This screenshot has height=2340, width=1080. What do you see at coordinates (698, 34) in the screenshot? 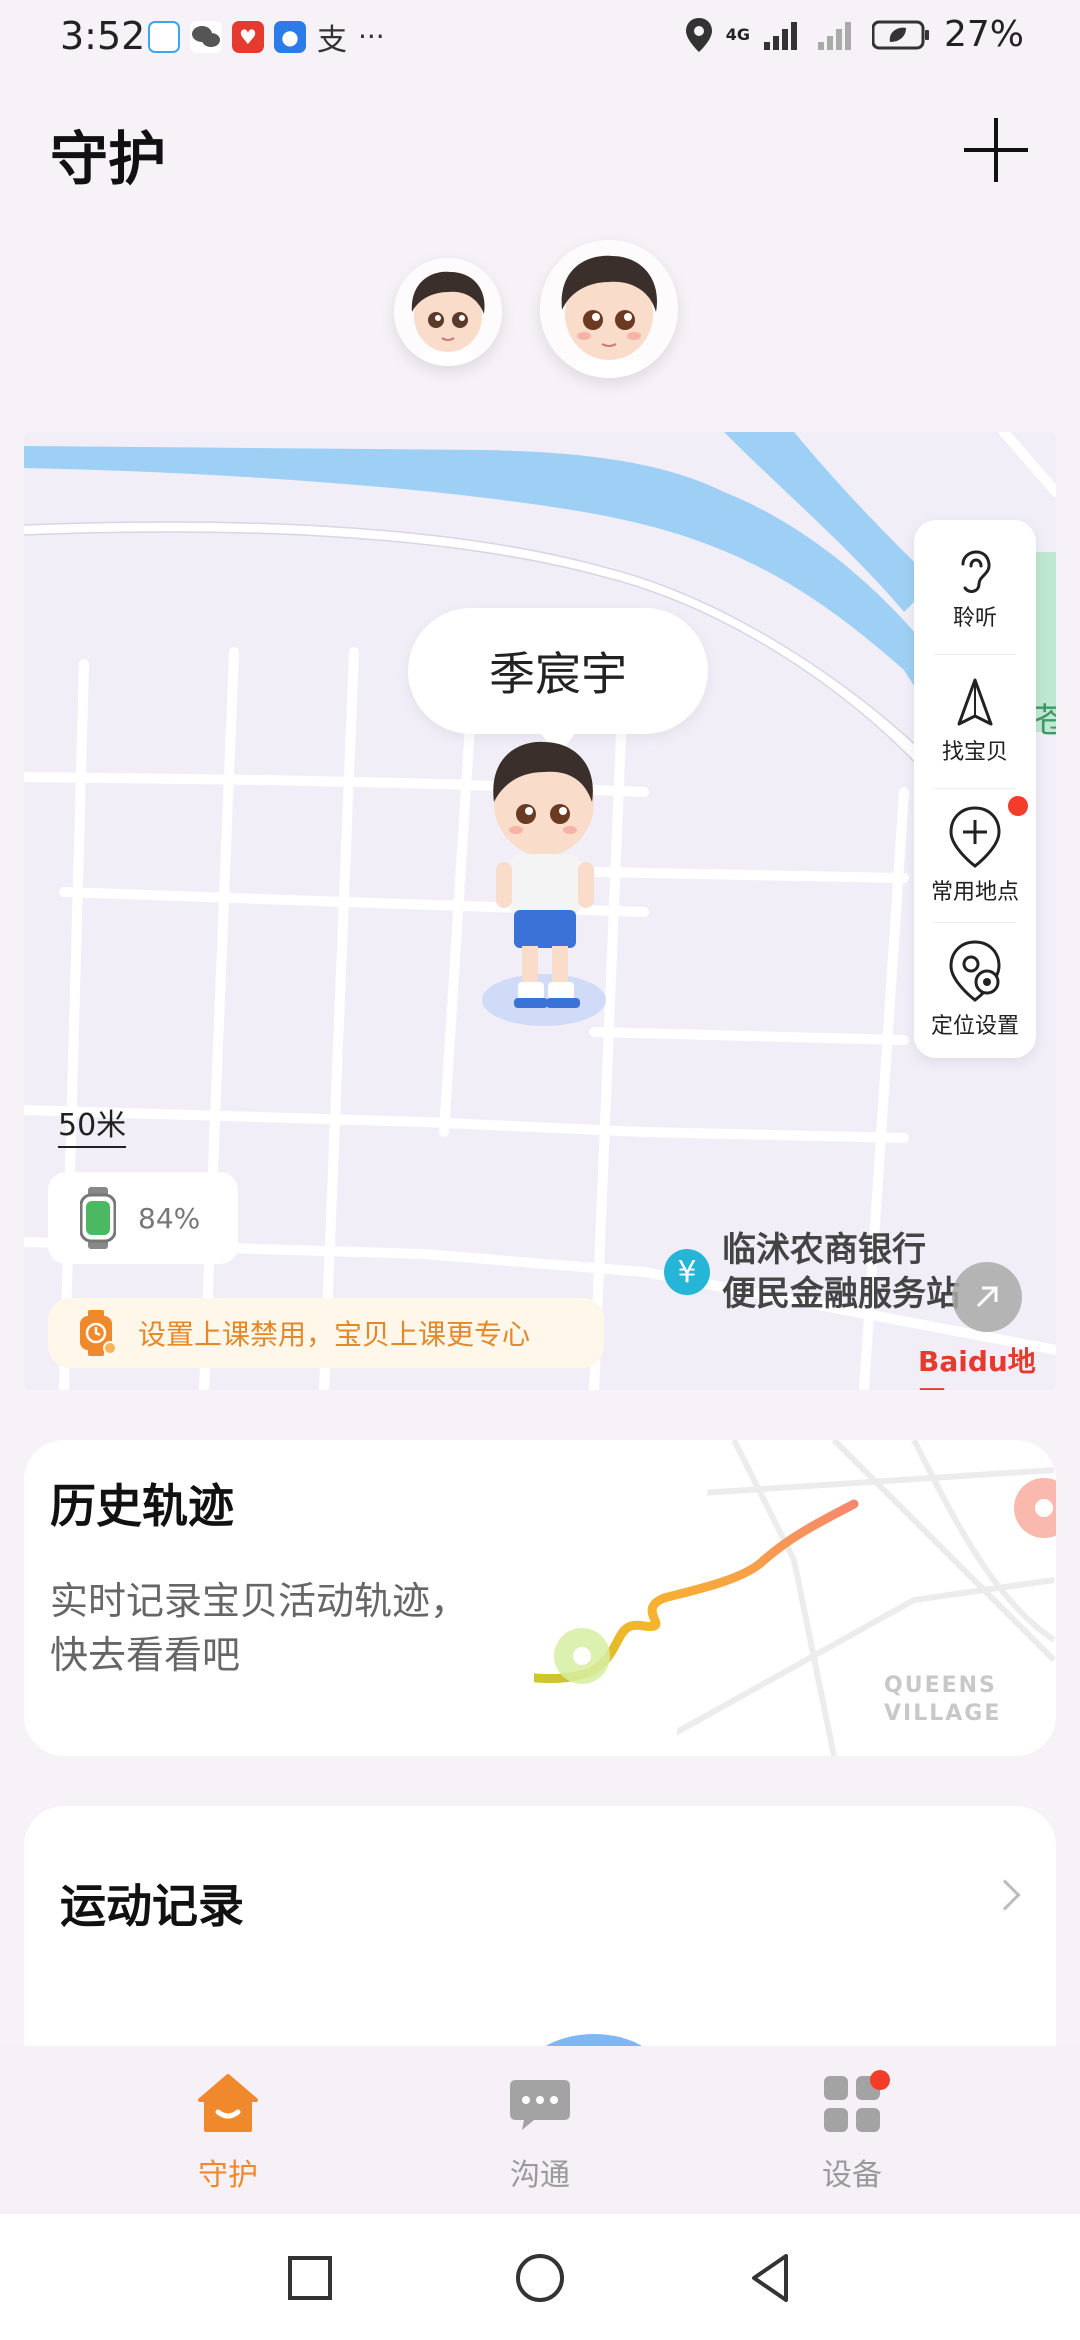
I see `location-icon` at bounding box center [698, 34].